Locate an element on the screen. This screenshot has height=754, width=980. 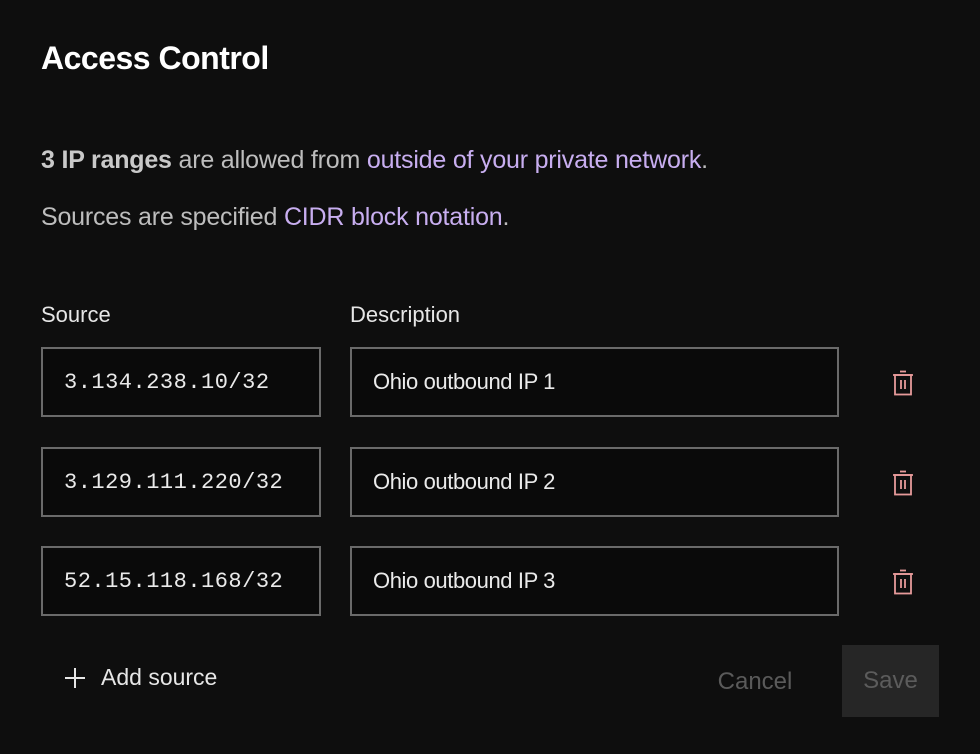
cidr-notation-link: CIDR block notation is located at coordinates (393, 217).